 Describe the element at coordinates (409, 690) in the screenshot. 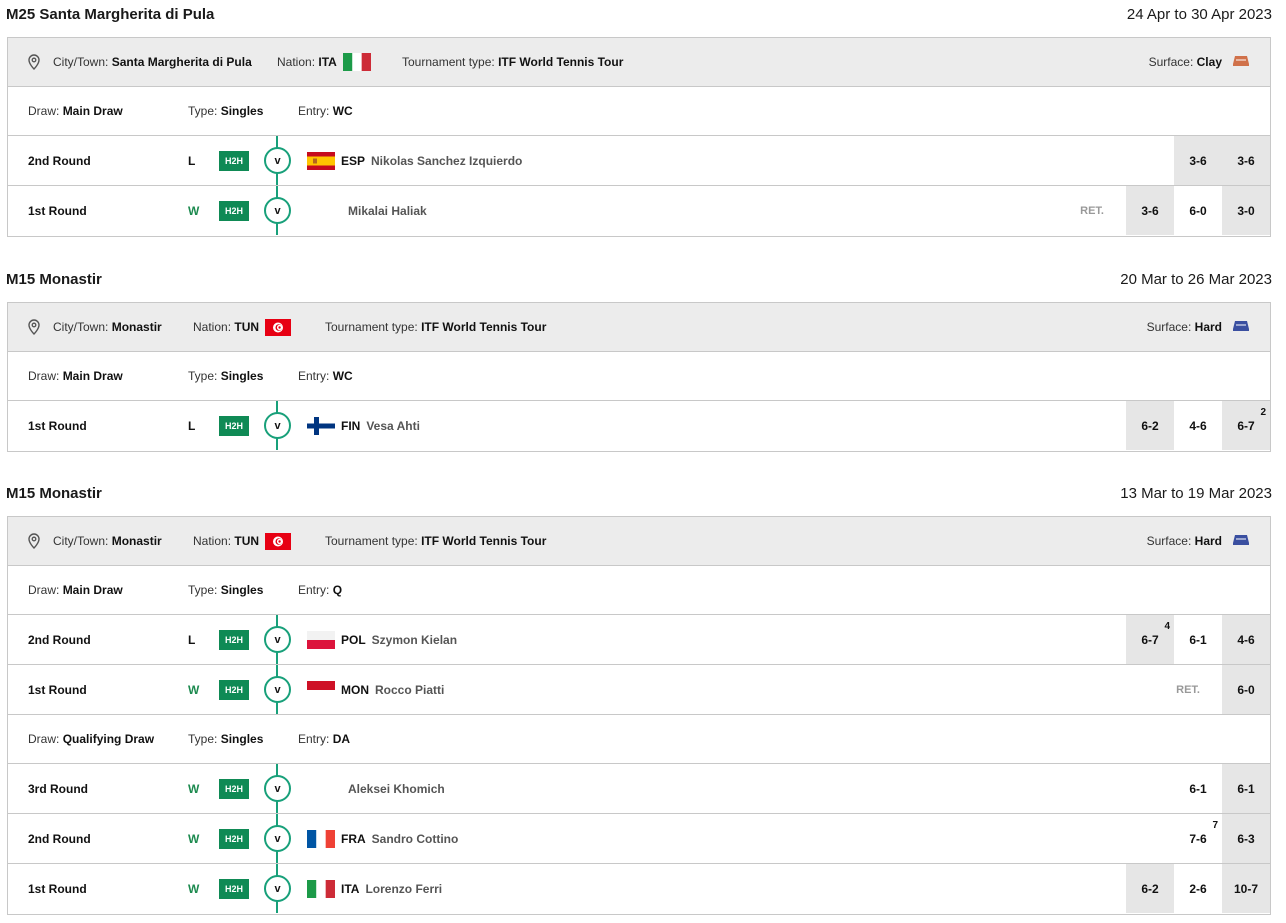

I see `opponent-name-link: Rocco Piatti` at that location.